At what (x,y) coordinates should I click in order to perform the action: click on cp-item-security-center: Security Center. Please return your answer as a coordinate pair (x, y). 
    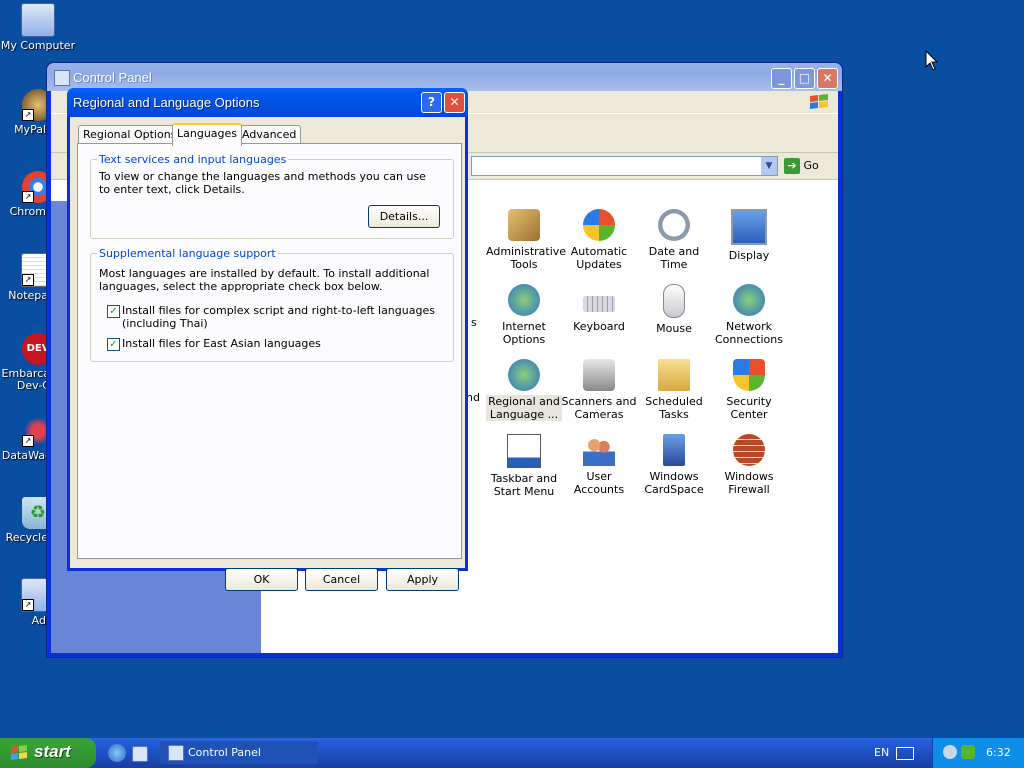
    Looking at the image, I should click on (749, 390).